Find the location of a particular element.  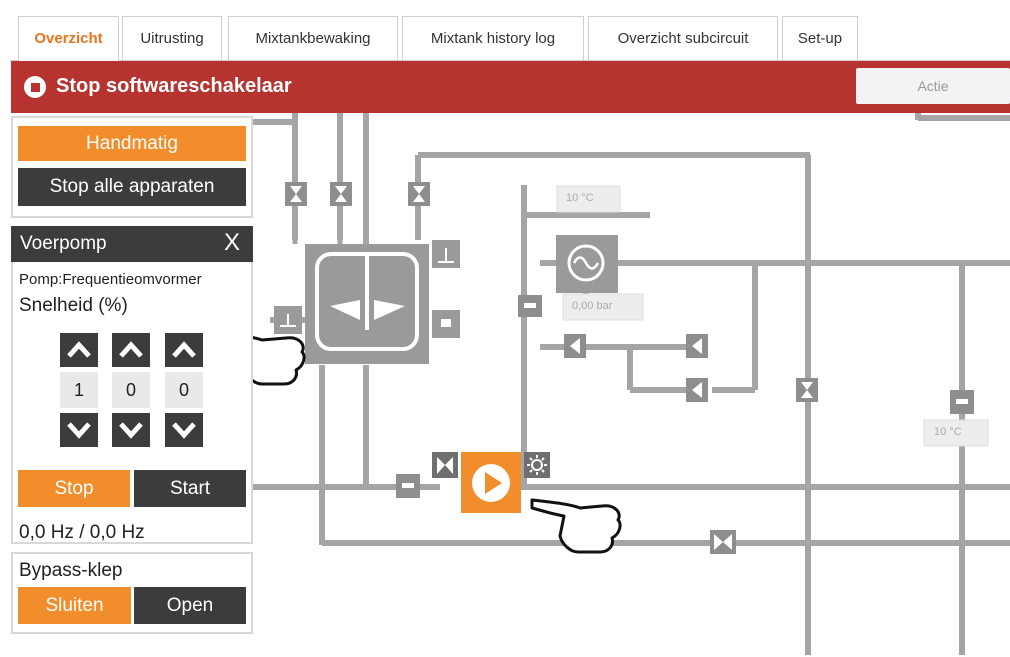

voerpomp-title: Voerpomp is located at coordinates (63, 243).